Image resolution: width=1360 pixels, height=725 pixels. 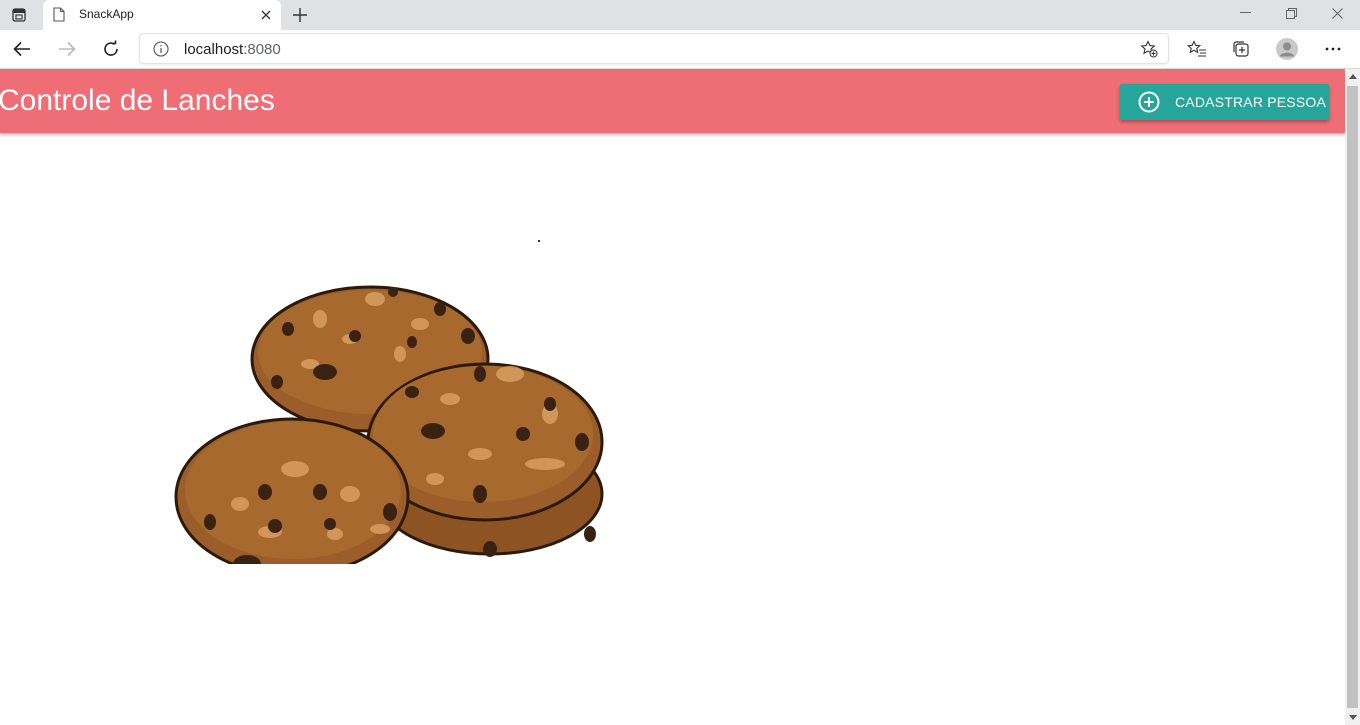 What do you see at coordinates (161, 49) in the screenshot?
I see `info-icon` at bounding box center [161, 49].